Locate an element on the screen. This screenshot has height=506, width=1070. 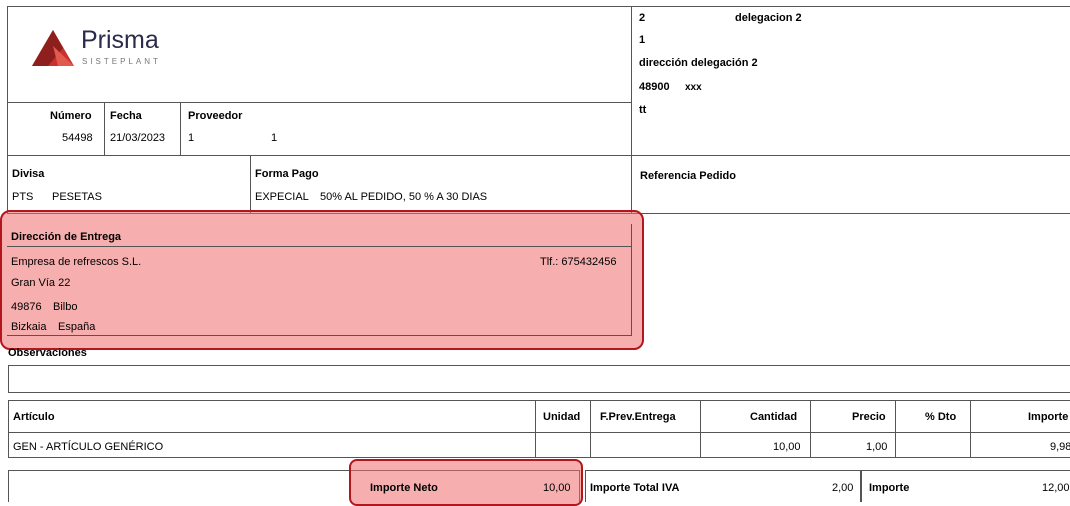
entrega-label: Dirección de Entrega is located at coordinates (66, 237).